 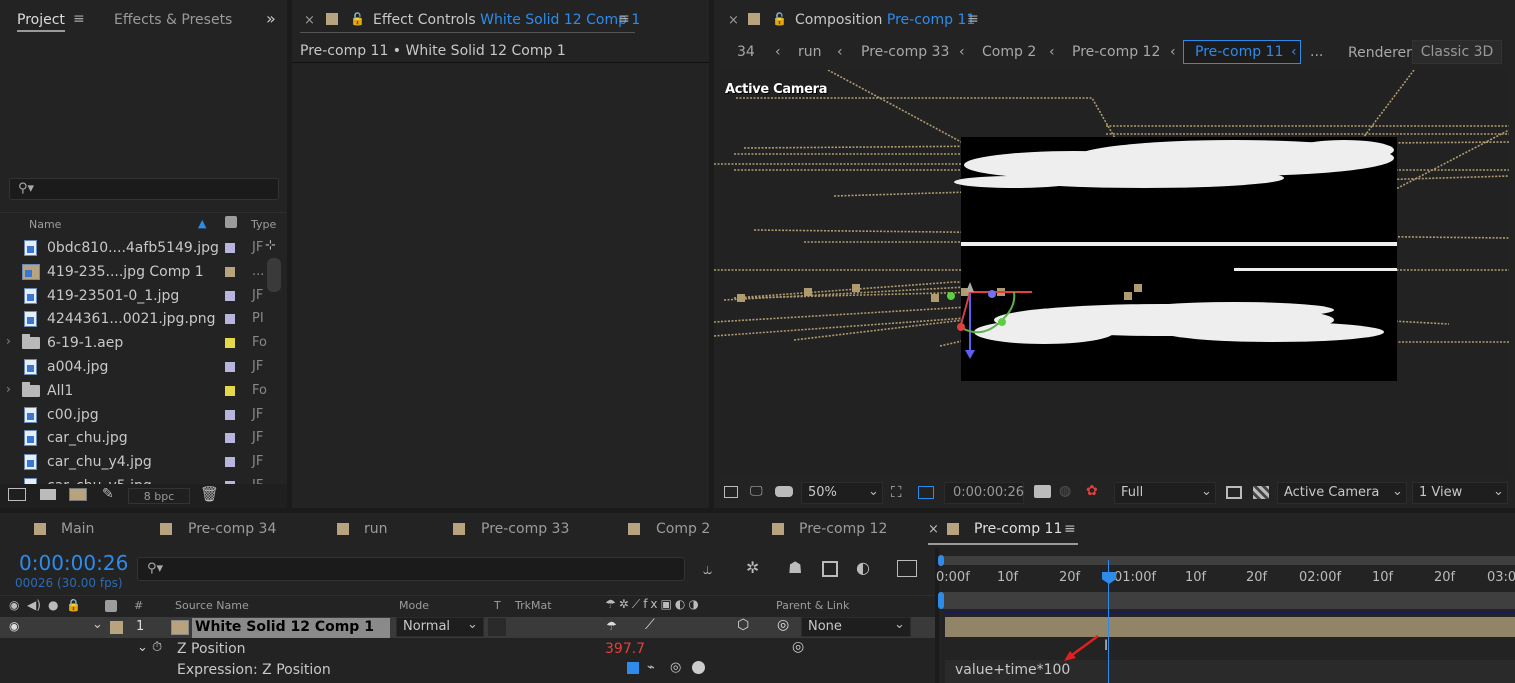 What do you see at coordinates (1457, 52) in the screenshot?
I see `renderer-button: Classic 3D` at bounding box center [1457, 52].